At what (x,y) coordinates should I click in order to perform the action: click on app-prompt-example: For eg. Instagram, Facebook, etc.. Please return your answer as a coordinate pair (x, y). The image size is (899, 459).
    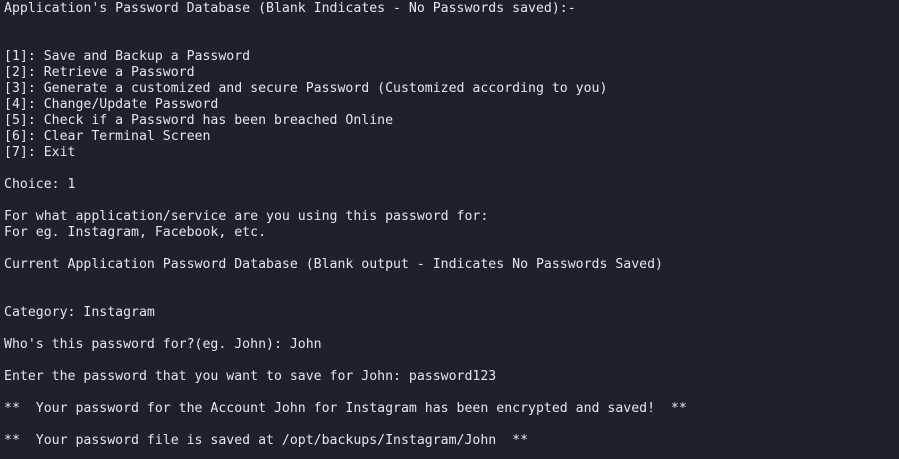
    Looking at the image, I should click on (135, 232).